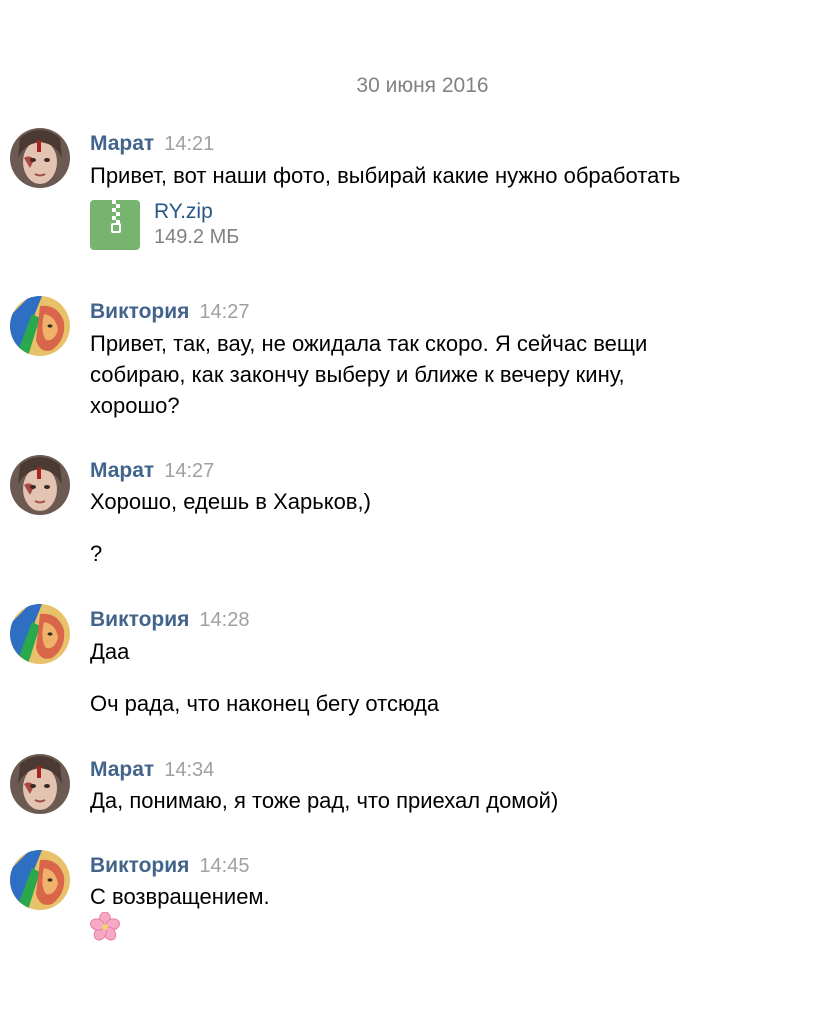  Describe the element at coordinates (409, 900) in the screenshot. I see `message-group: Виктория 14:45 С возвращением.` at that location.